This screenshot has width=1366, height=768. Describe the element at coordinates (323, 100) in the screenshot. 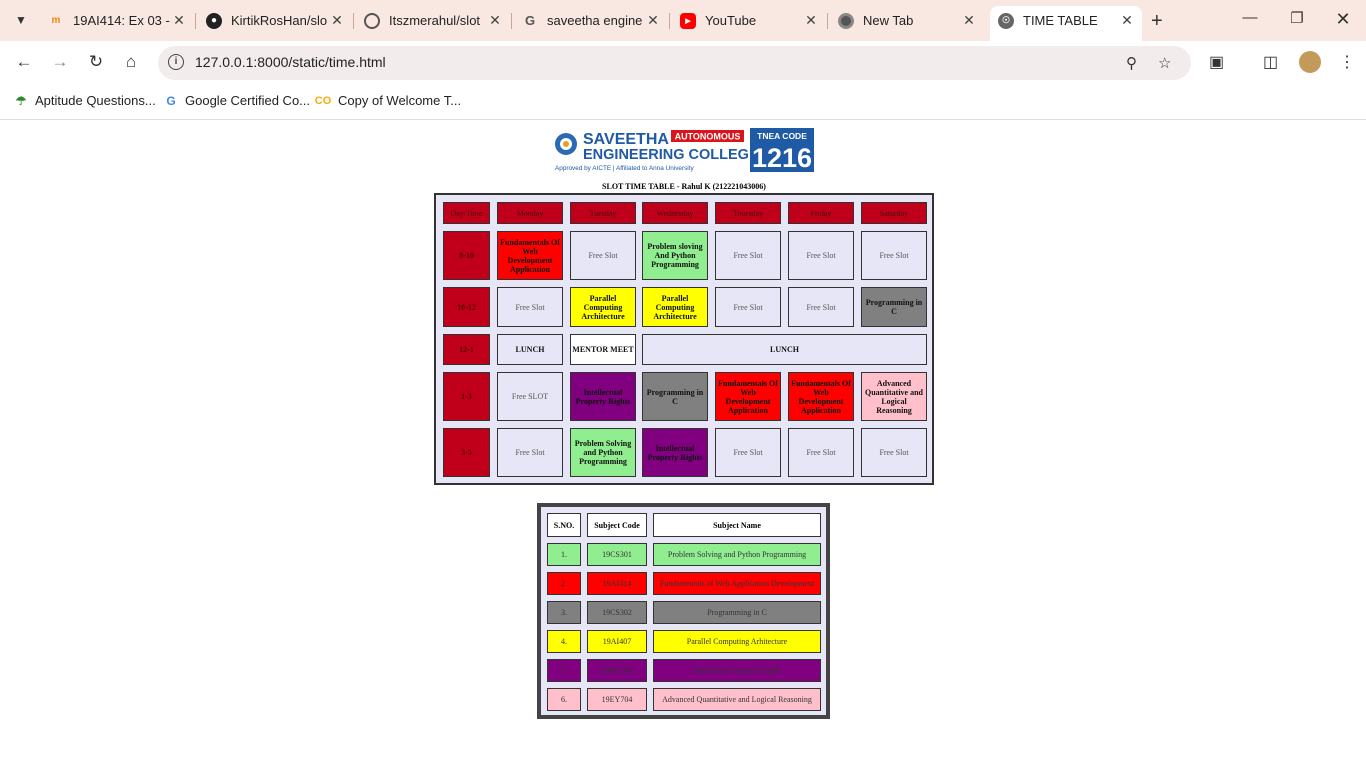

I see `colab-icon: CO` at that location.